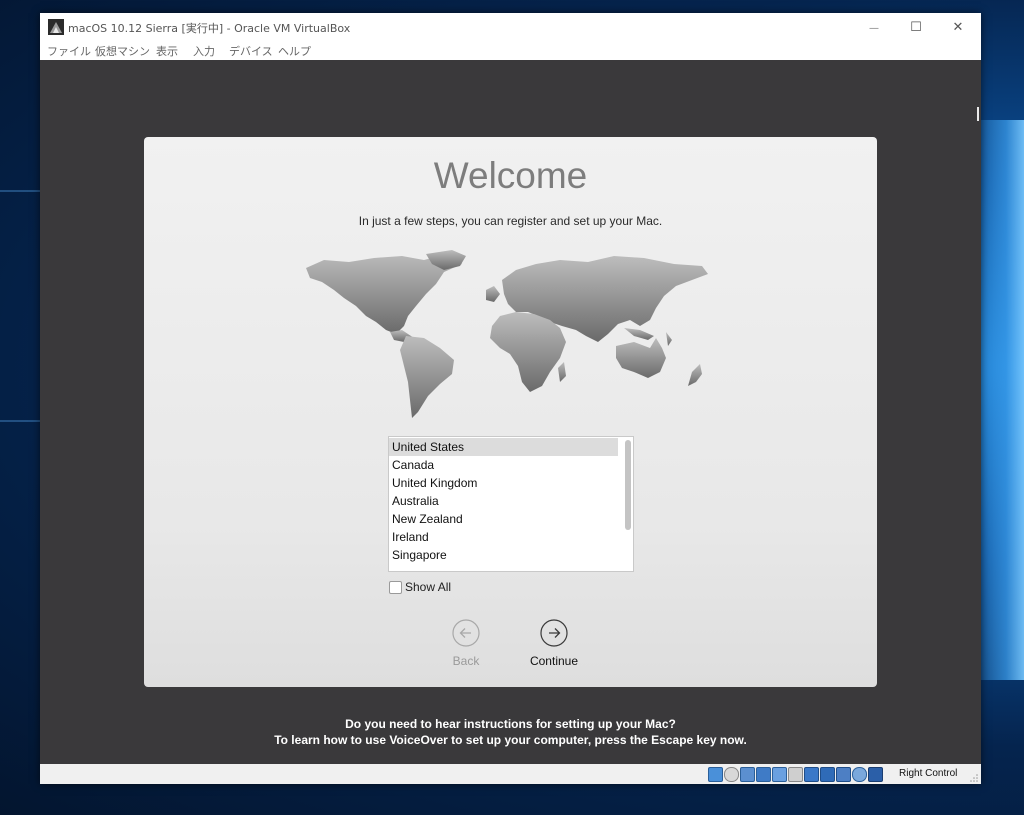  I want to click on world-map-image, so click(507, 334).